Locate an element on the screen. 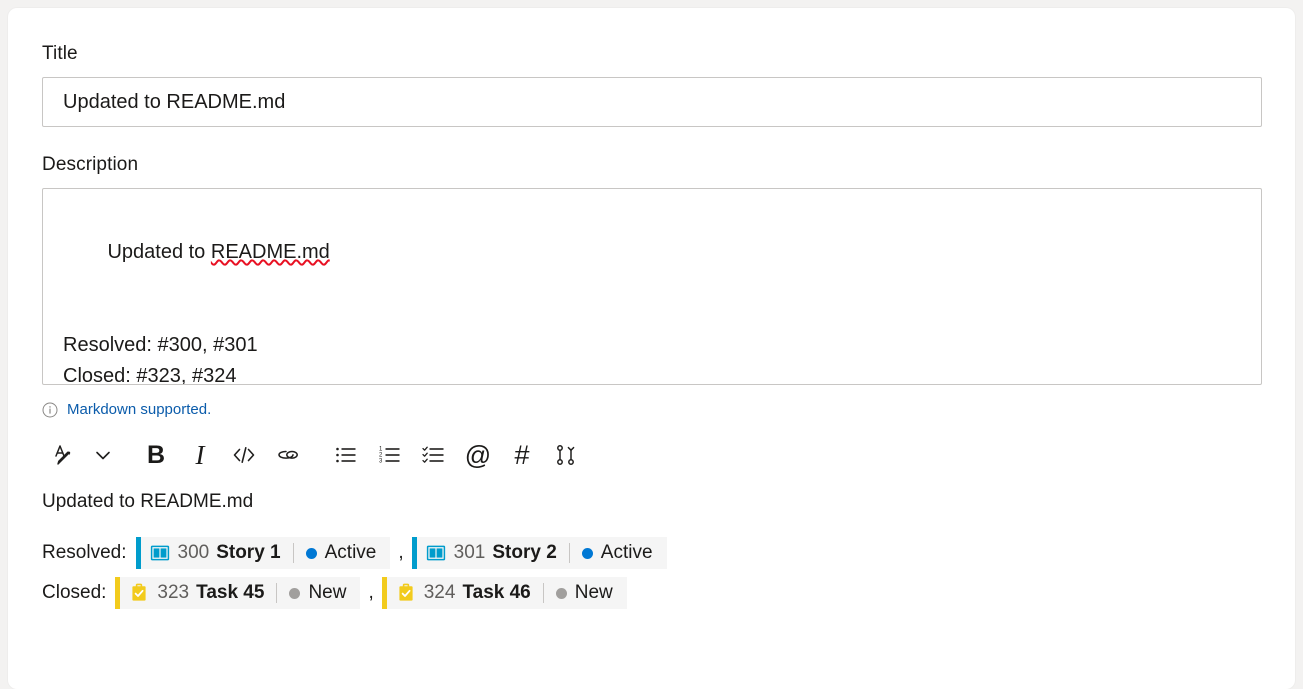 Image resolution: width=1303 pixels, height=689 pixels. markdown-hint-text: Markdown supported. is located at coordinates (139, 410).